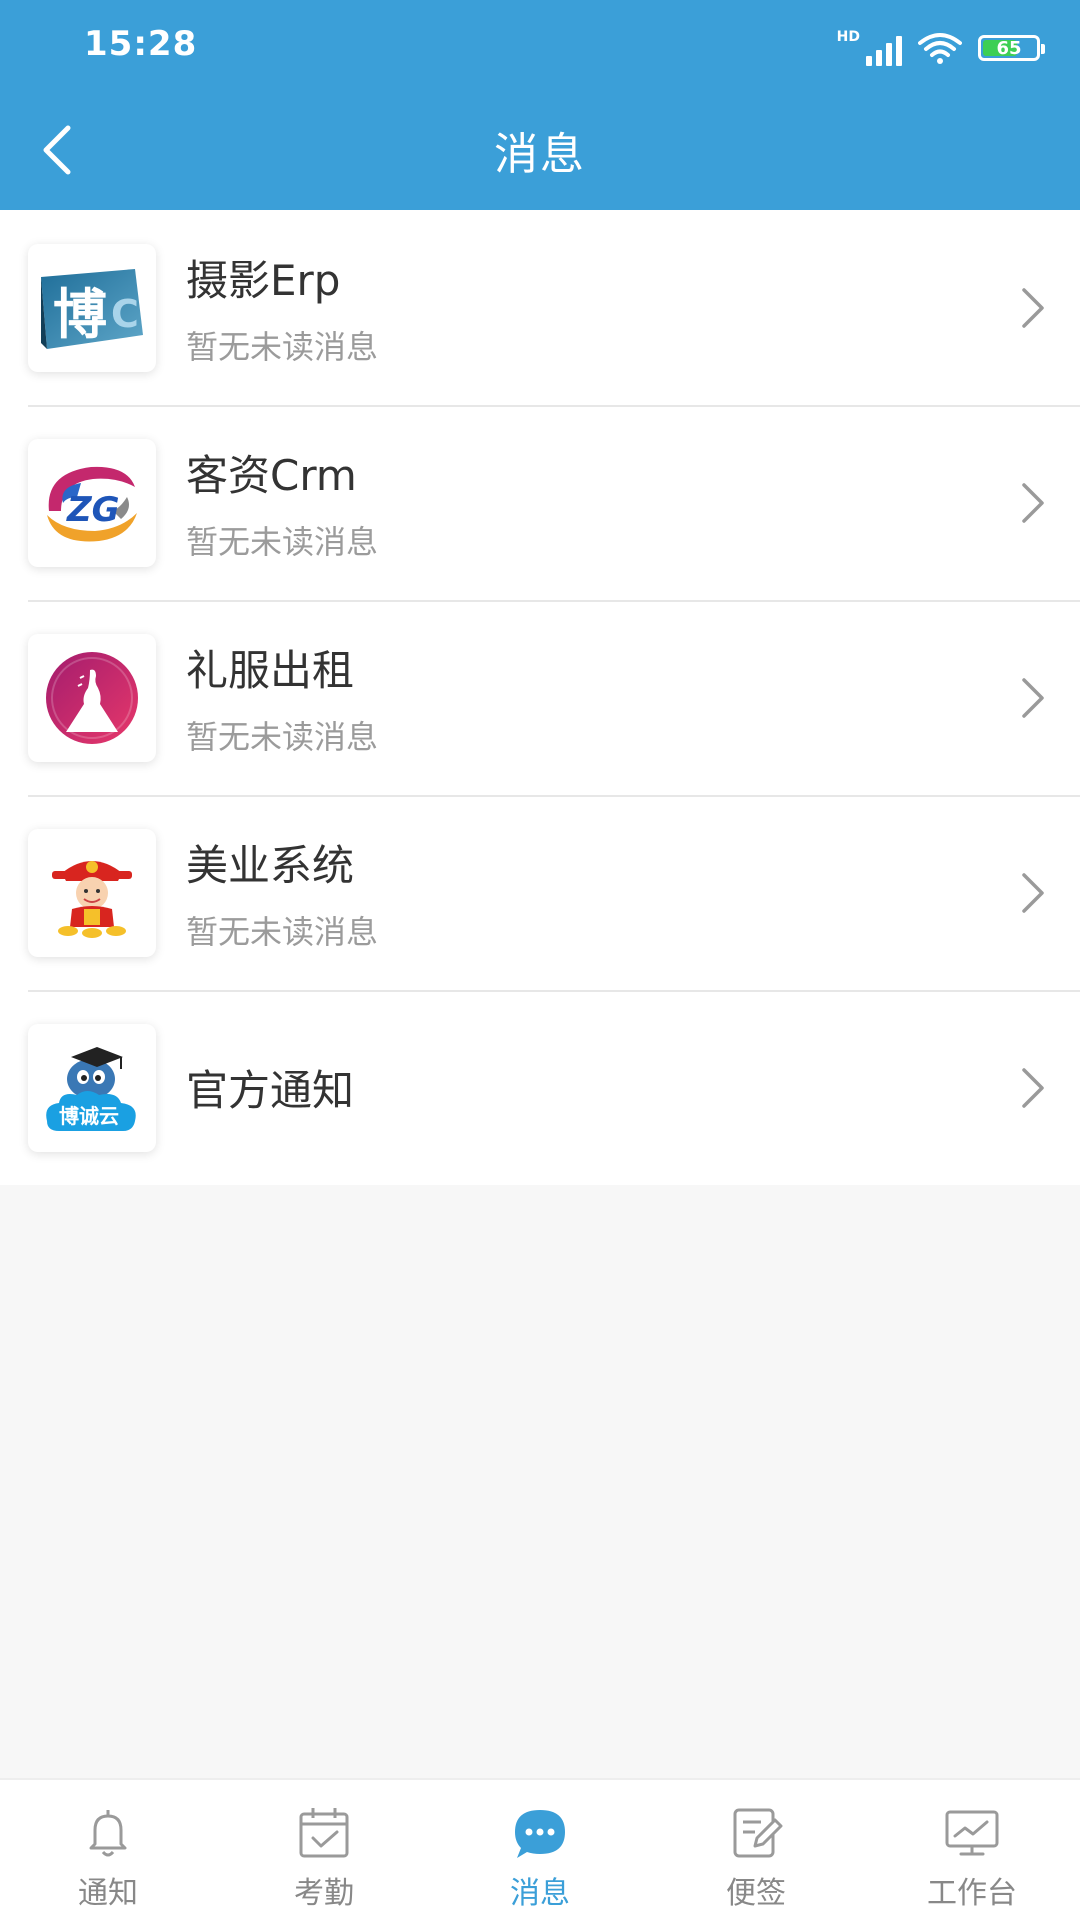 The width and height of the screenshot is (1080, 1920). I want to click on list-item-dress-rental: 礼服出租 暂无未读消息, so click(540, 697).